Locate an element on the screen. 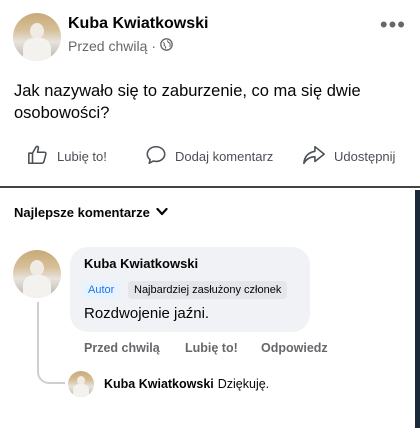 Image resolution: width=420 pixels, height=428 pixels. more-options-button: ••• is located at coordinates (393, 25).